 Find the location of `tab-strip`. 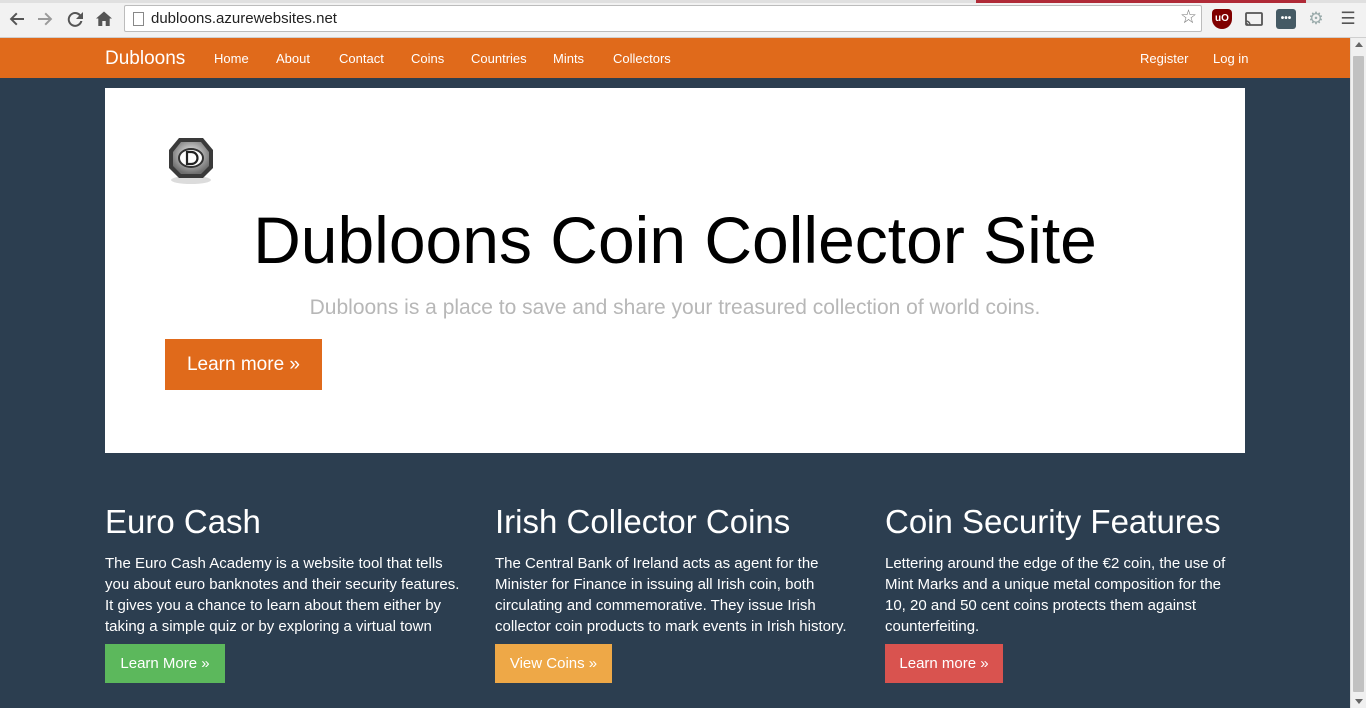

tab-strip is located at coordinates (683, 1).